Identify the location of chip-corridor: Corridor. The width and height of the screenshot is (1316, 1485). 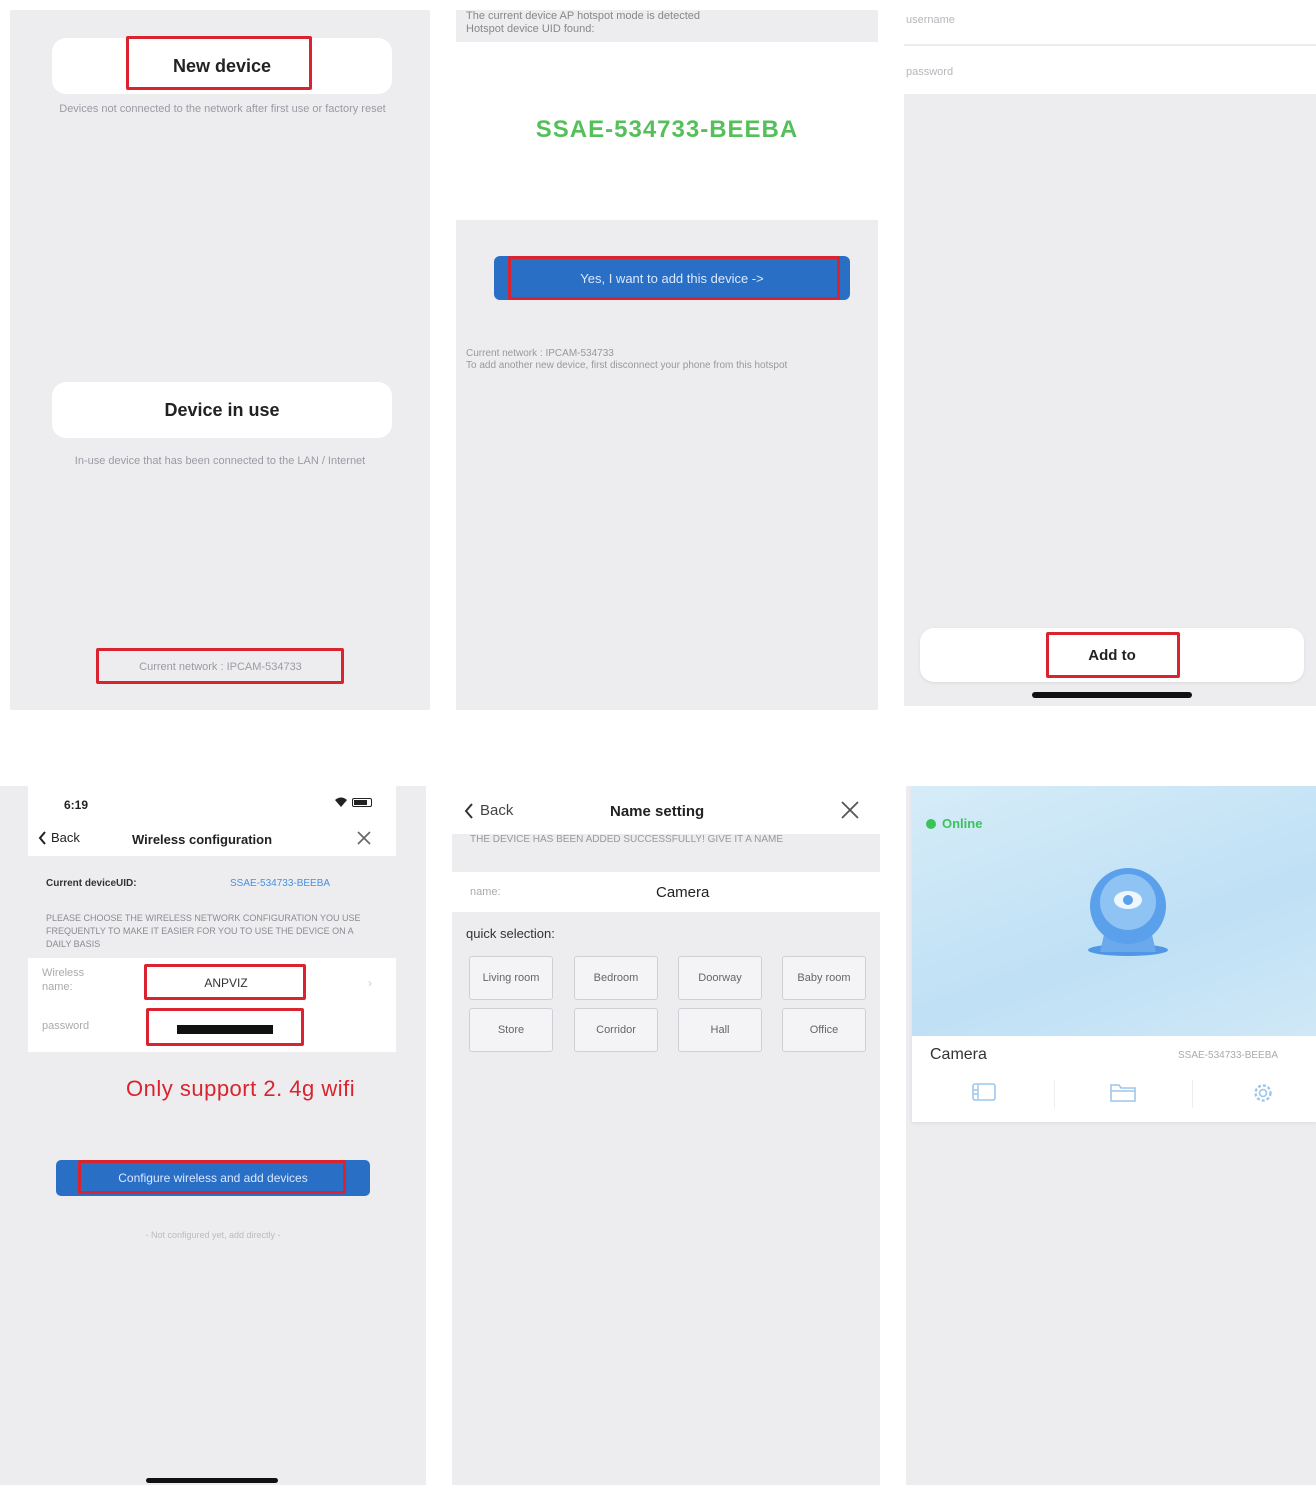
(616, 1030).